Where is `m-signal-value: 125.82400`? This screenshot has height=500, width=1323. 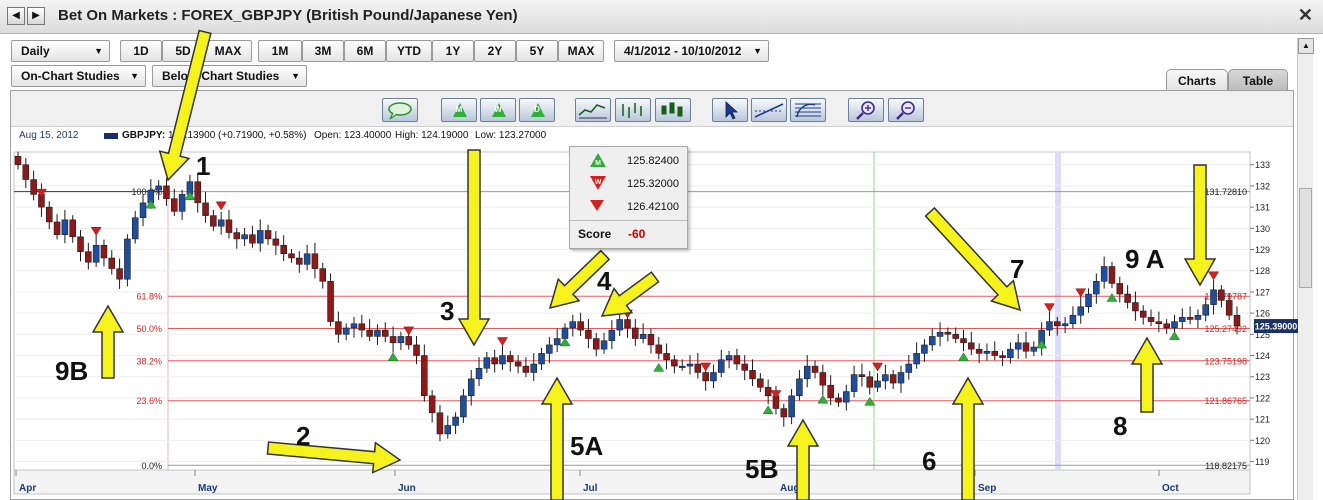 m-signal-value: 125.82400 is located at coordinates (653, 161).